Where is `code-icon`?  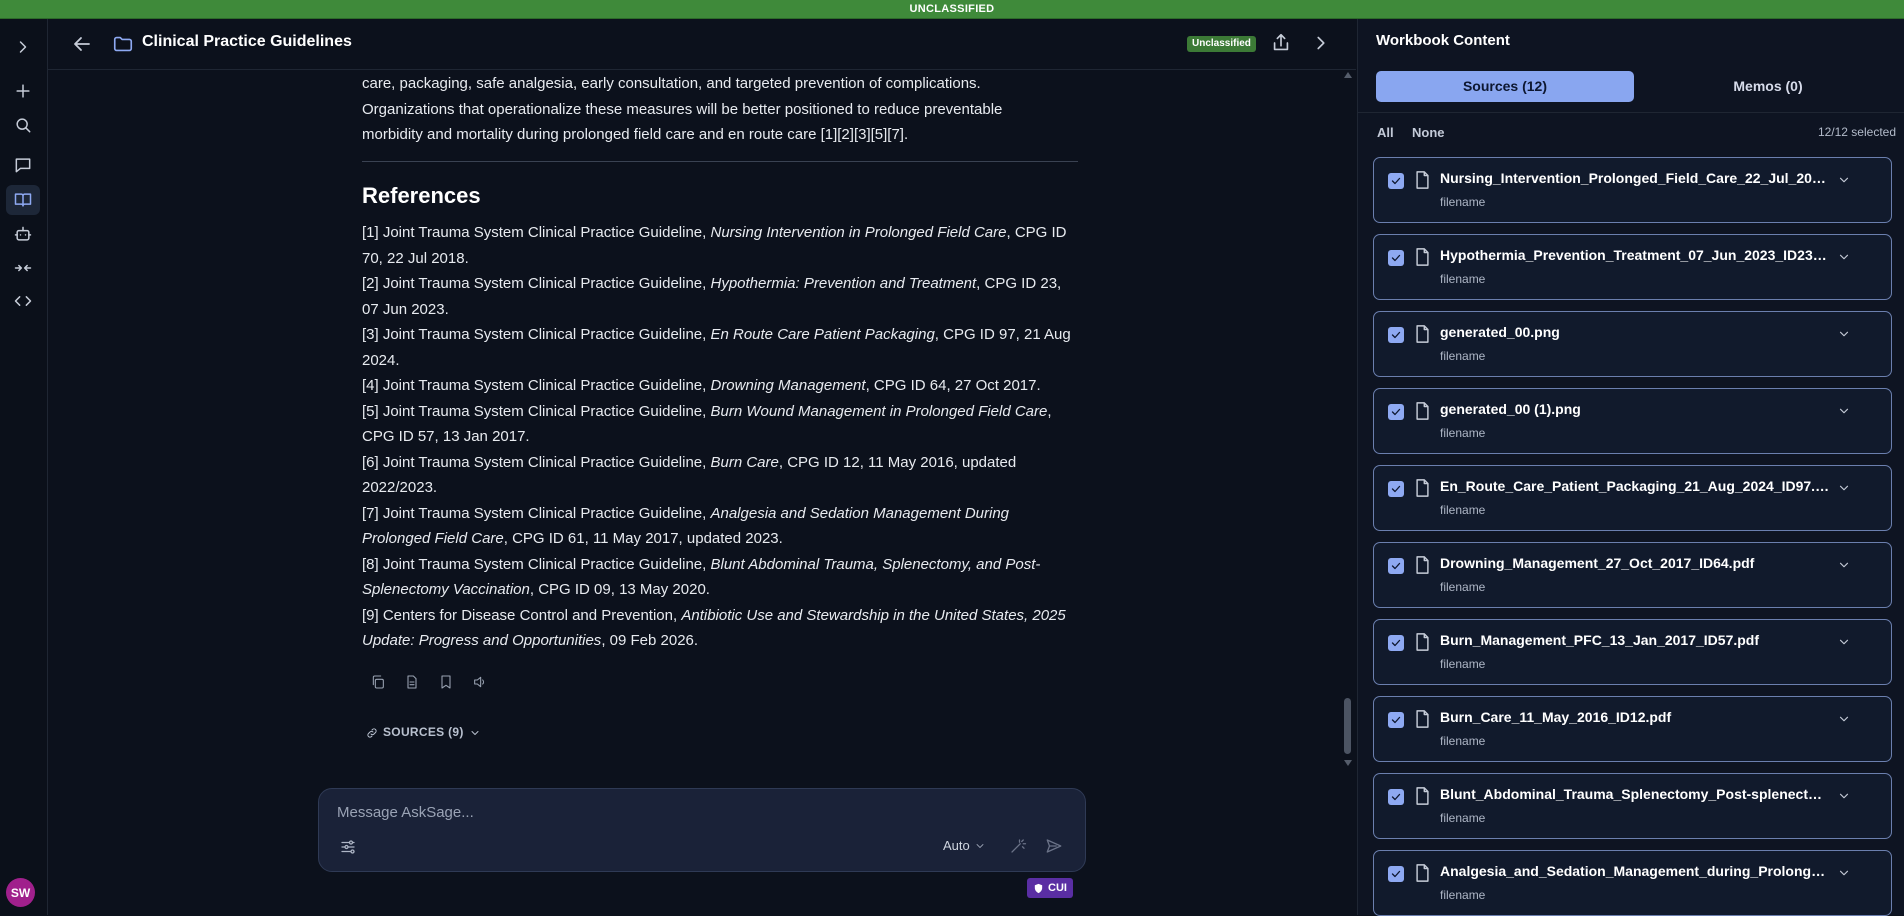
code-icon is located at coordinates (23, 301).